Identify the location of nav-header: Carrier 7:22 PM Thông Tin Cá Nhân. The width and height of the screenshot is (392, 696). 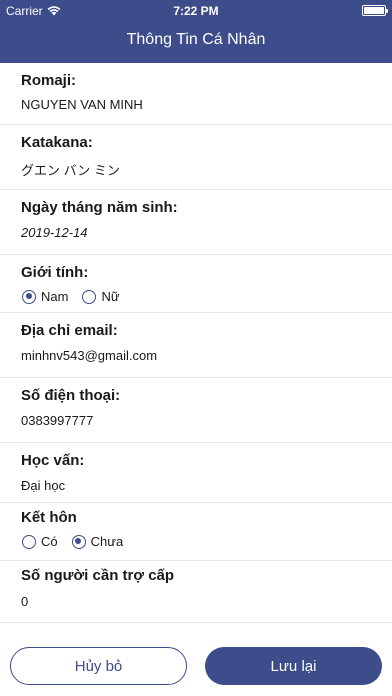
(196, 31).